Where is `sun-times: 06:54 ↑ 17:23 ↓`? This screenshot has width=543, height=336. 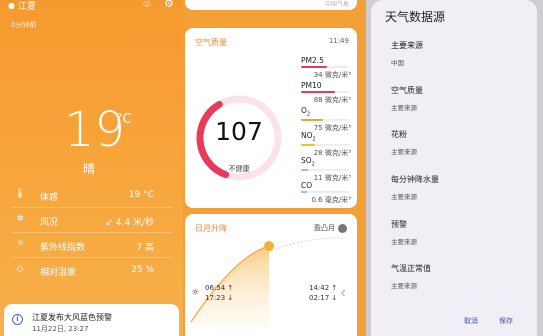
sun-times: 06:54 ↑ 17:23 ↓ is located at coordinates (219, 293).